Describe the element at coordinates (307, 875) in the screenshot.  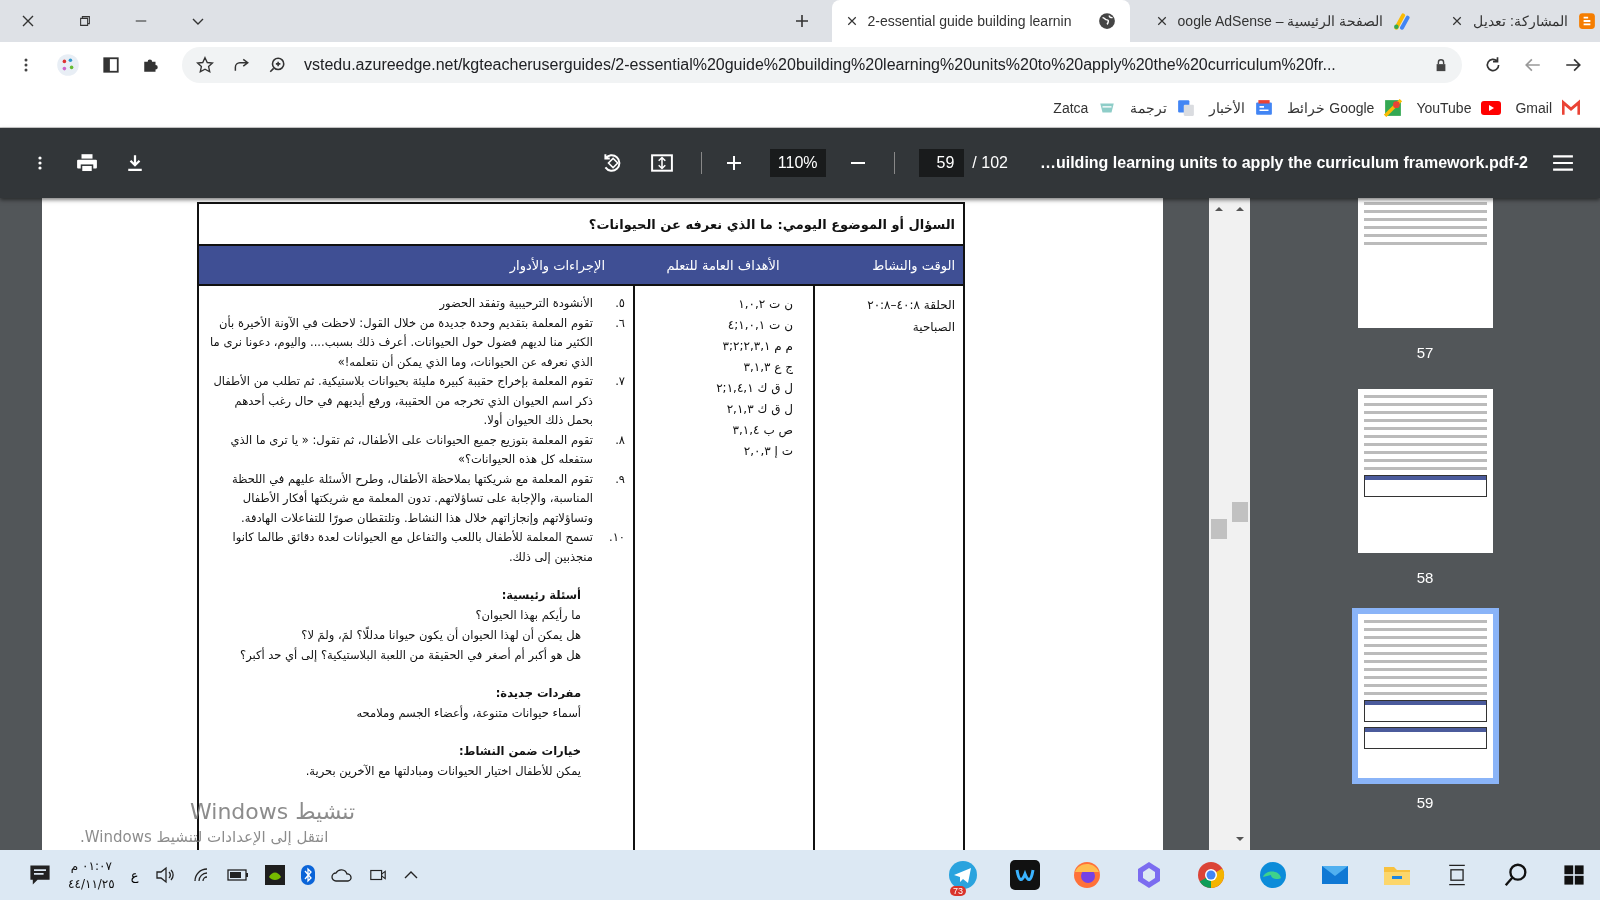
I see `bluetooth-icon` at that location.